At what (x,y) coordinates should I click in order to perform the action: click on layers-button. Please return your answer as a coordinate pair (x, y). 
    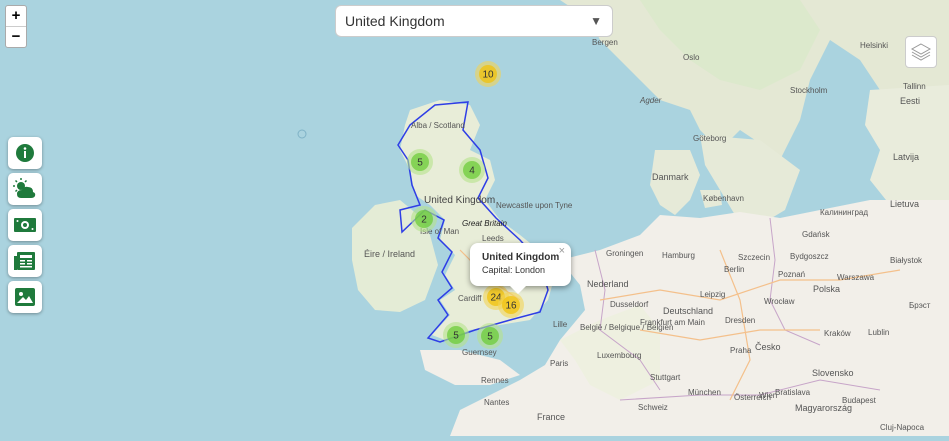
    Looking at the image, I should click on (921, 52).